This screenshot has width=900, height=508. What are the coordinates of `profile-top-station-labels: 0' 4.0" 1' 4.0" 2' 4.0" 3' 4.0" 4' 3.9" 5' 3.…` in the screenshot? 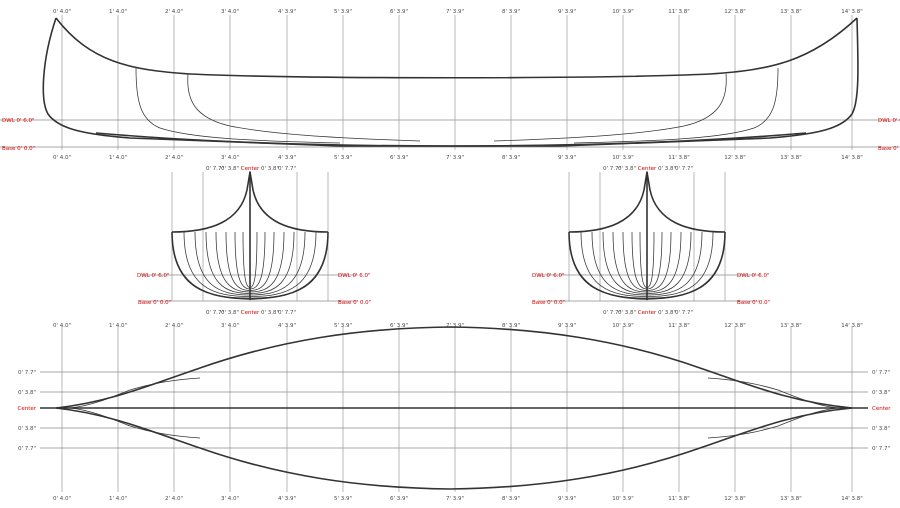 It's located at (458, 12).